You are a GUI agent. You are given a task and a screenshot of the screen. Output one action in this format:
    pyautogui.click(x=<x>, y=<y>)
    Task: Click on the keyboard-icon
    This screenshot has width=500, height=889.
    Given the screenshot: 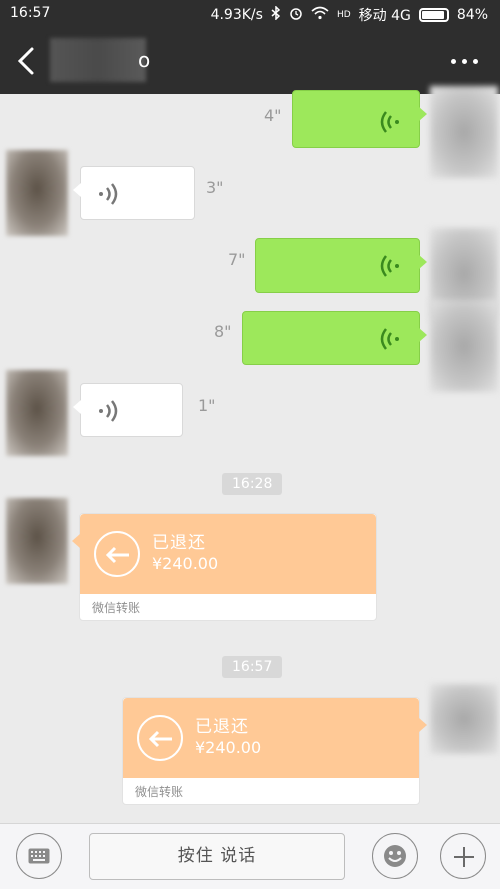 What is the action you would take?
    pyautogui.click(x=39, y=856)
    